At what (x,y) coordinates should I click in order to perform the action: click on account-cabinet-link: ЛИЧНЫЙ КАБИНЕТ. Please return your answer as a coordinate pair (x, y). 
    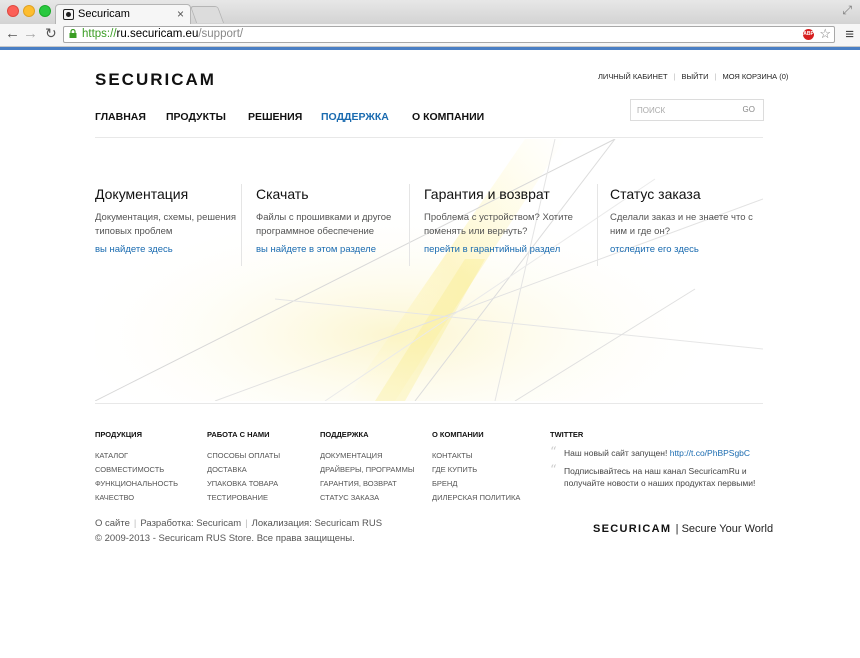
    Looking at the image, I should click on (633, 76).